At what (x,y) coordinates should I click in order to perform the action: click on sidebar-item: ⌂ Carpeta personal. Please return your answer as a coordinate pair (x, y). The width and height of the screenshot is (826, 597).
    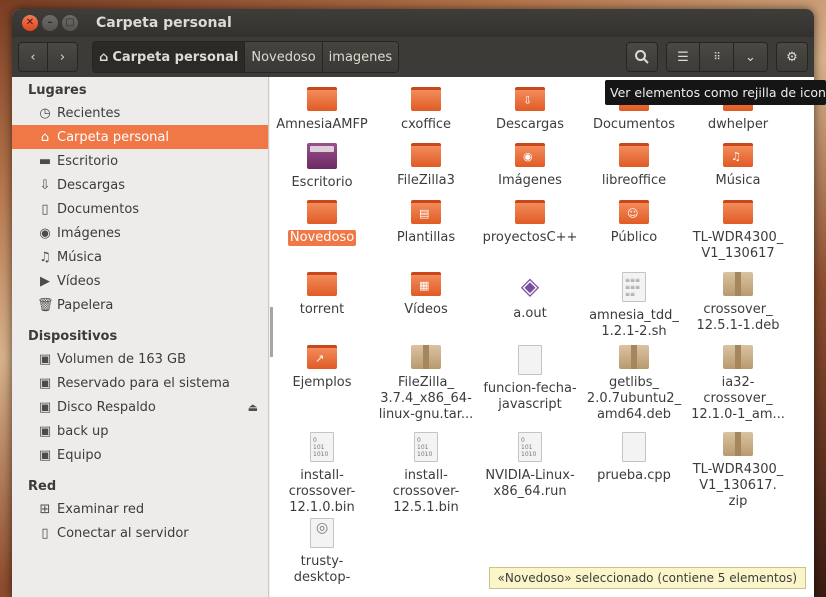
    Looking at the image, I should click on (140, 137).